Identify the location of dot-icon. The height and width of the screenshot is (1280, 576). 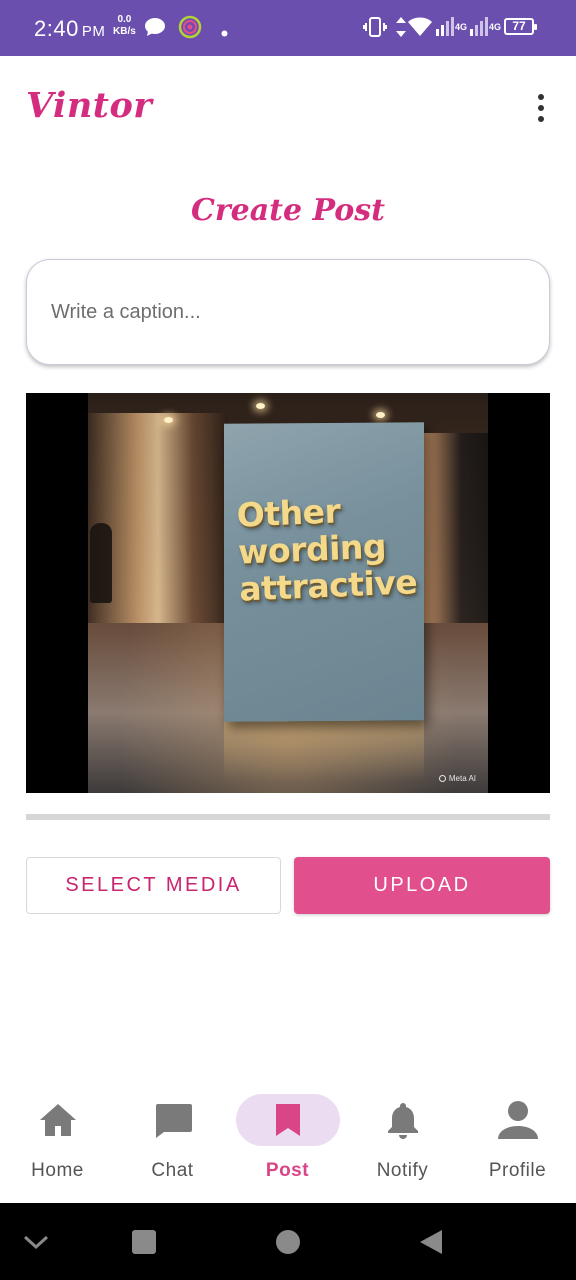
(224, 33).